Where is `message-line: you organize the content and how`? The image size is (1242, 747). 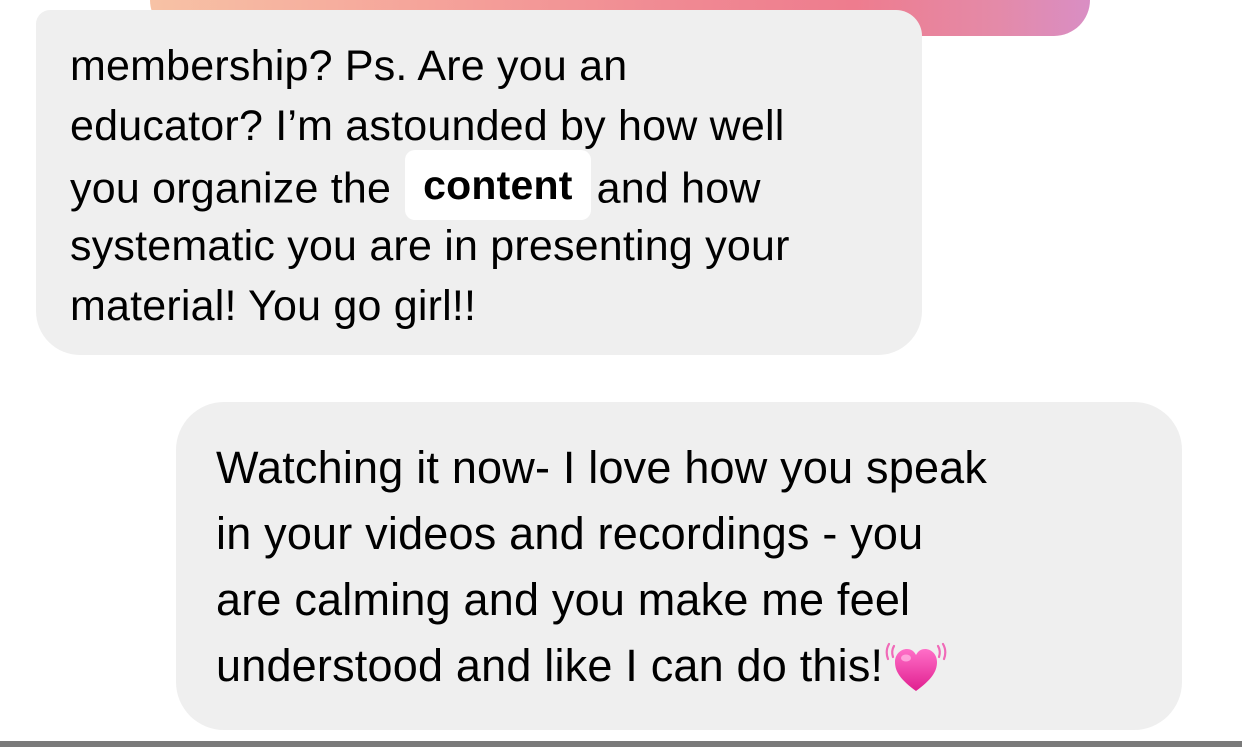
message-line: you organize the content and how is located at coordinates (490, 185).